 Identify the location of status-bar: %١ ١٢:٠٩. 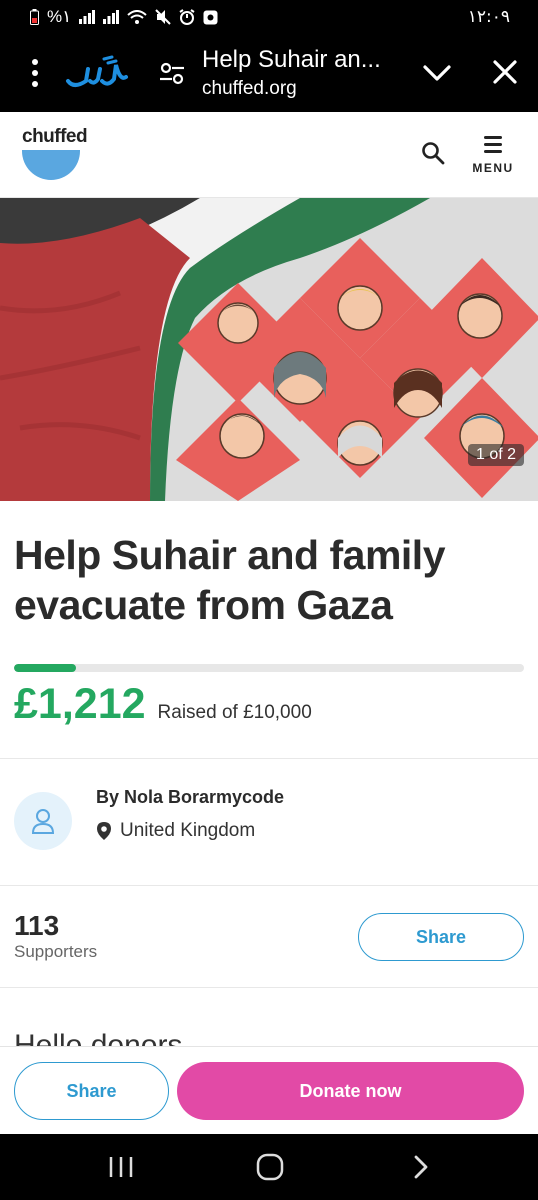
(269, 17).